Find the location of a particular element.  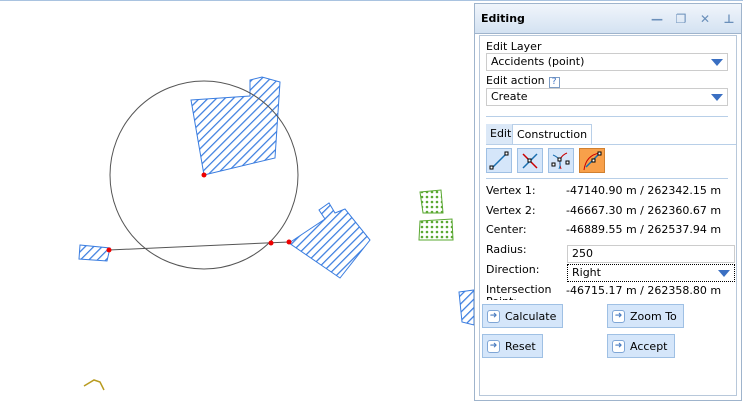

zoom-to-label: Zoom To is located at coordinates (653, 316).